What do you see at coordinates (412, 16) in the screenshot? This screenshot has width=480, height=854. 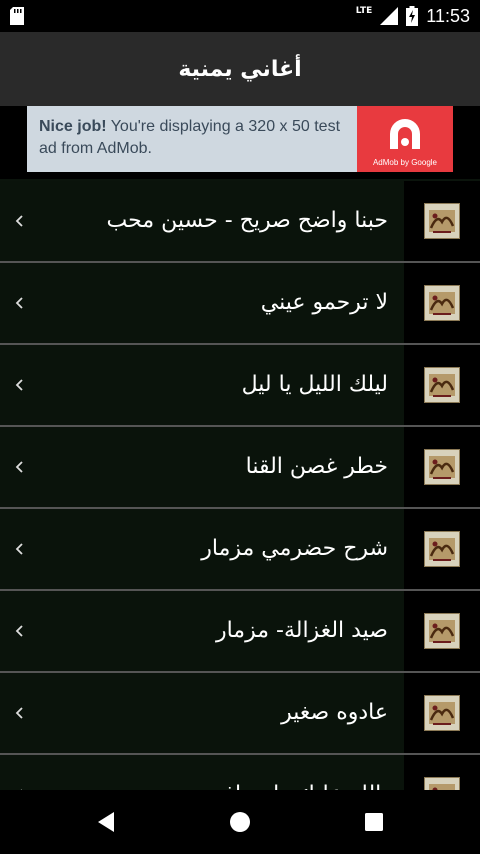 I see `battery-charging-icon` at bounding box center [412, 16].